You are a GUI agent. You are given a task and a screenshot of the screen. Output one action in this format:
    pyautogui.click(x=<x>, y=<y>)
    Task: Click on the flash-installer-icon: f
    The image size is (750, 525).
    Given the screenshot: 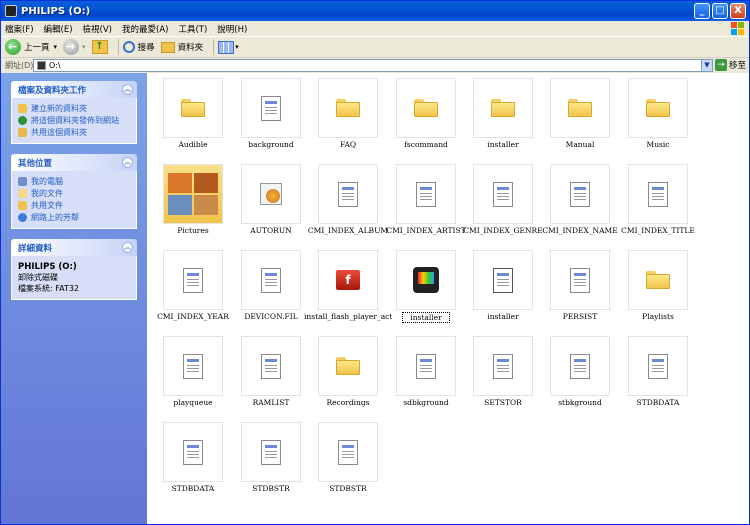 What is the action you would take?
    pyautogui.click(x=348, y=280)
    